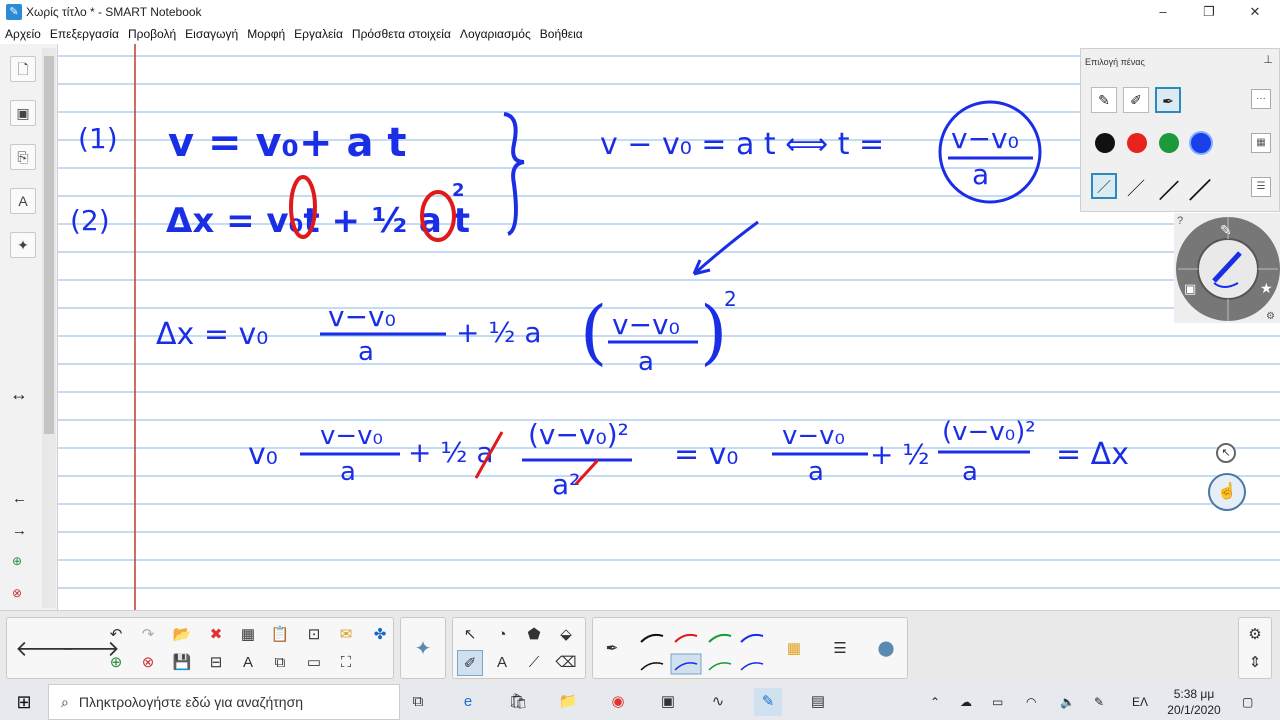  What do you see at coordinates (1163, 12) in the screenshot?
I see `minimize-button: –` at bounding box center [1163, 12].